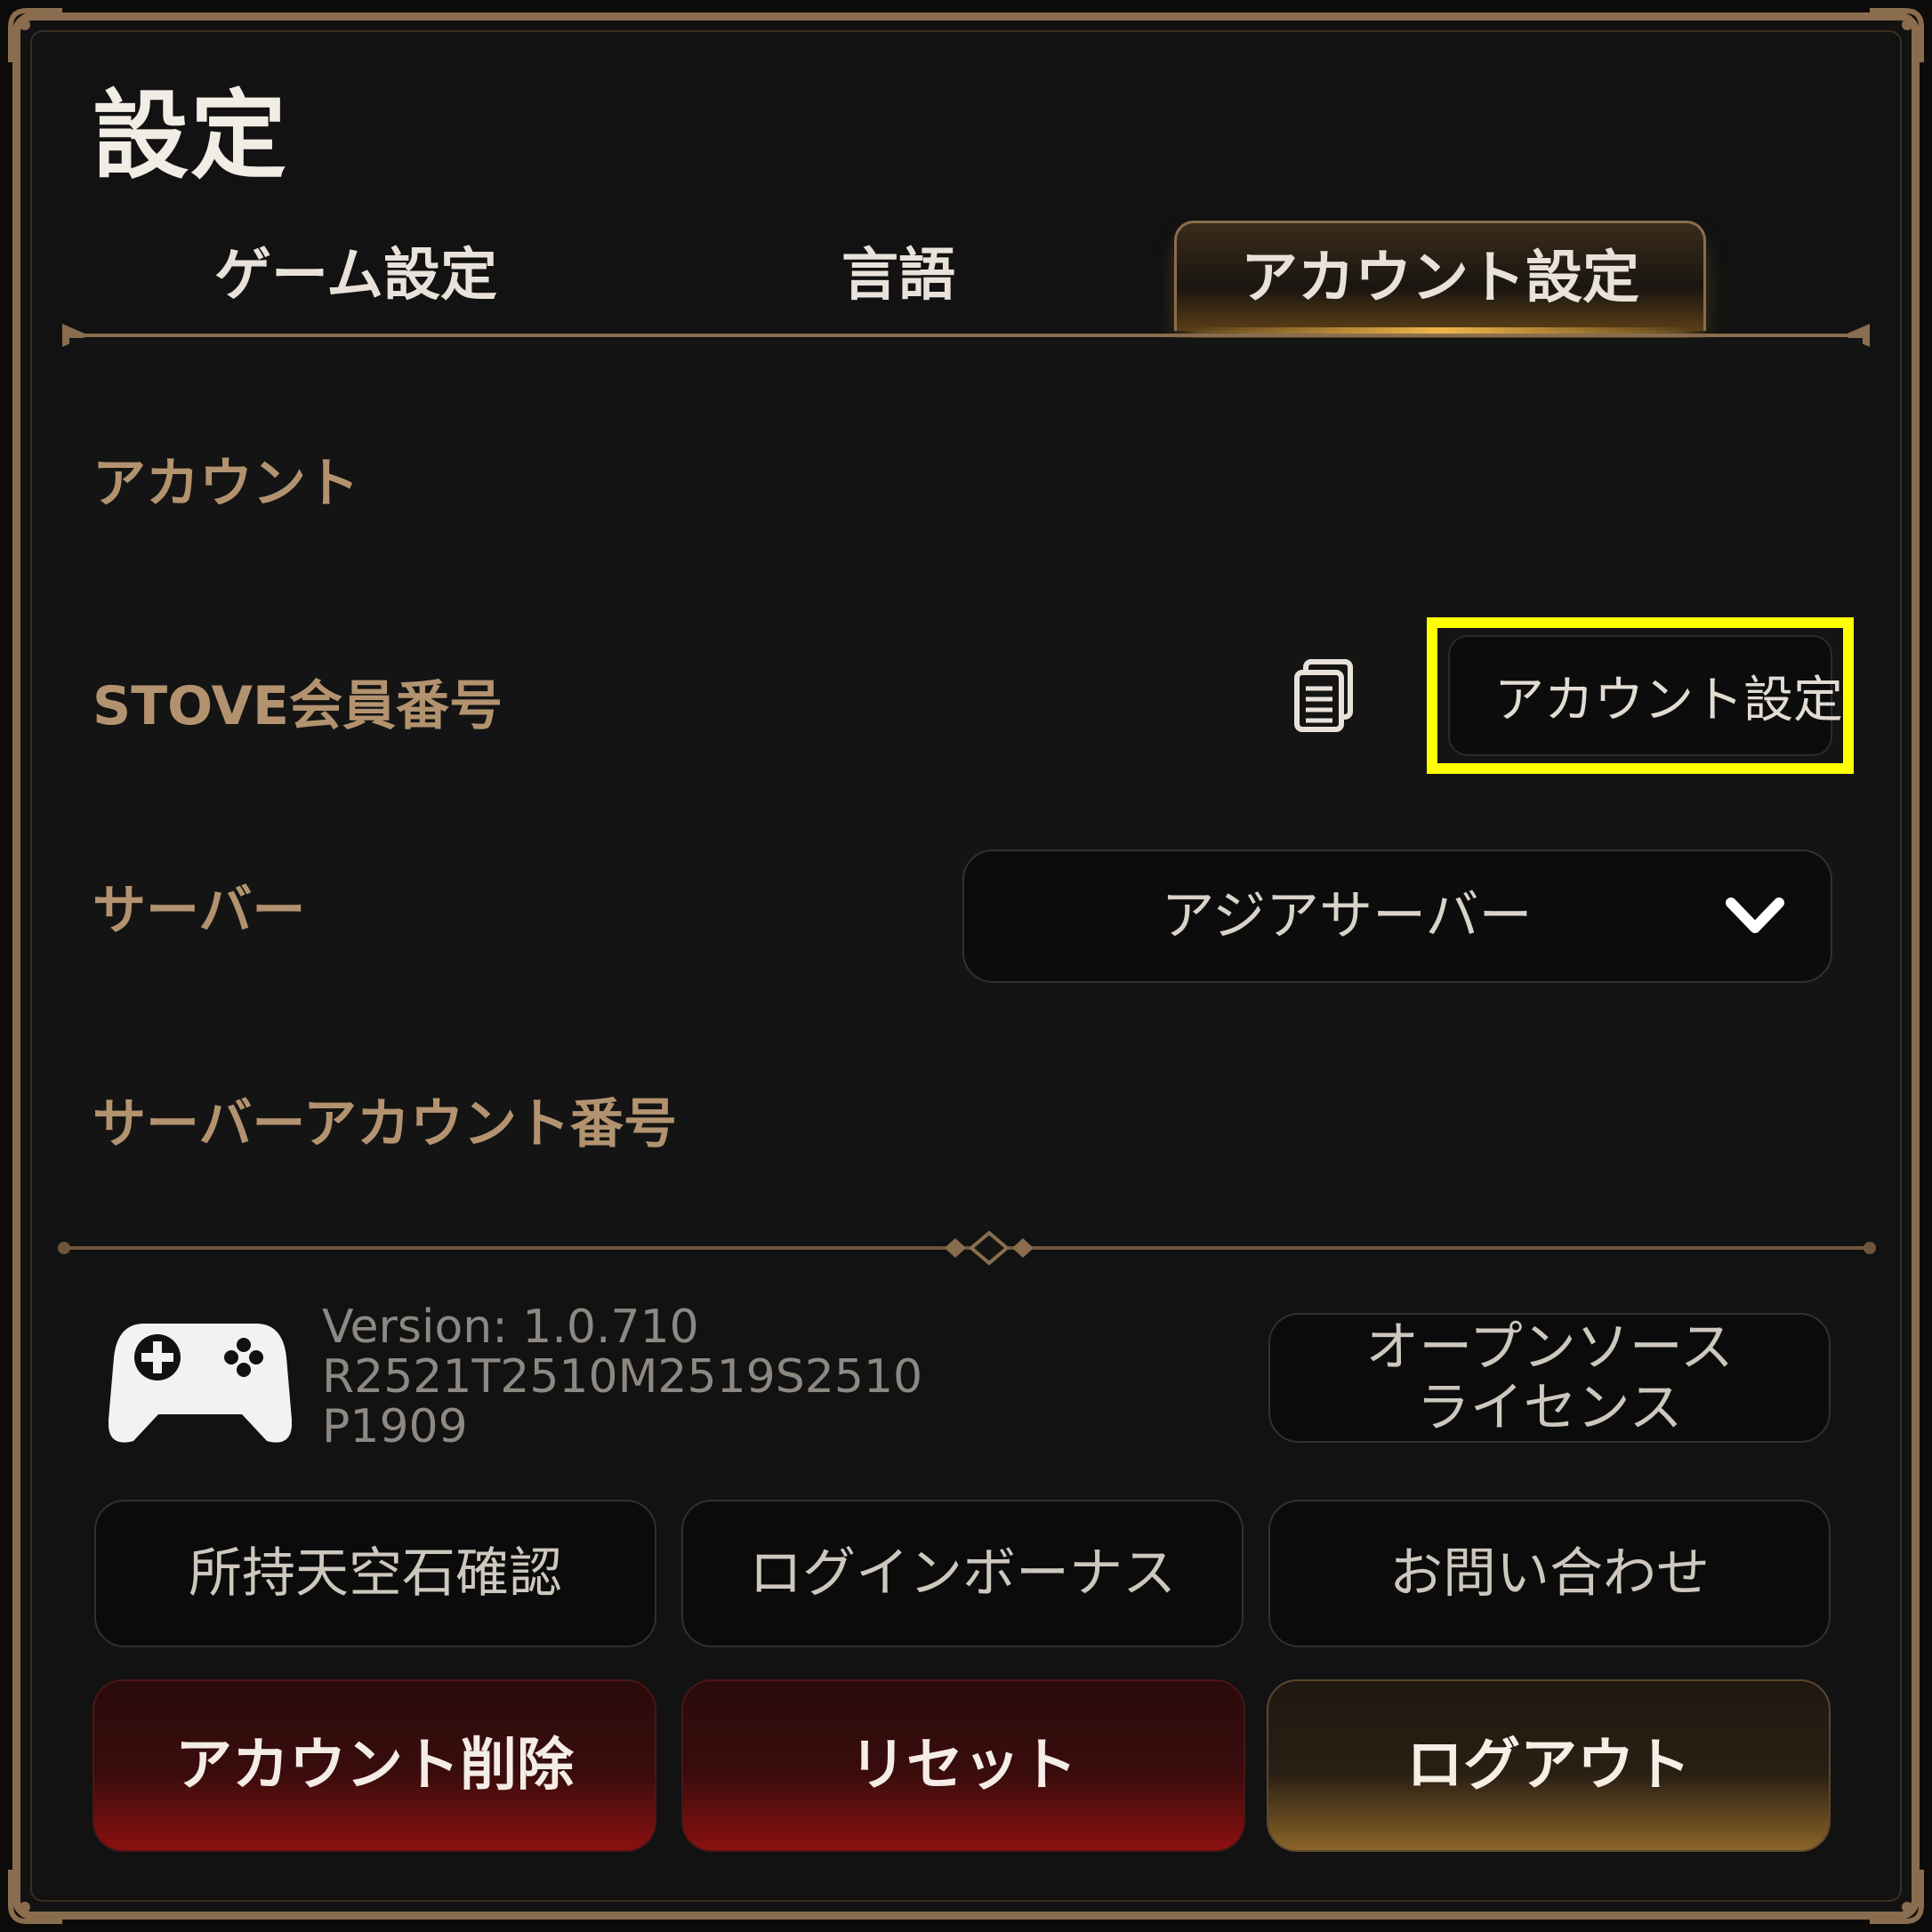 The width and height of the screenshot is (1932, 1932). I want to click on stove-member-number-label: STOVE会員番号, so click(298, 706).